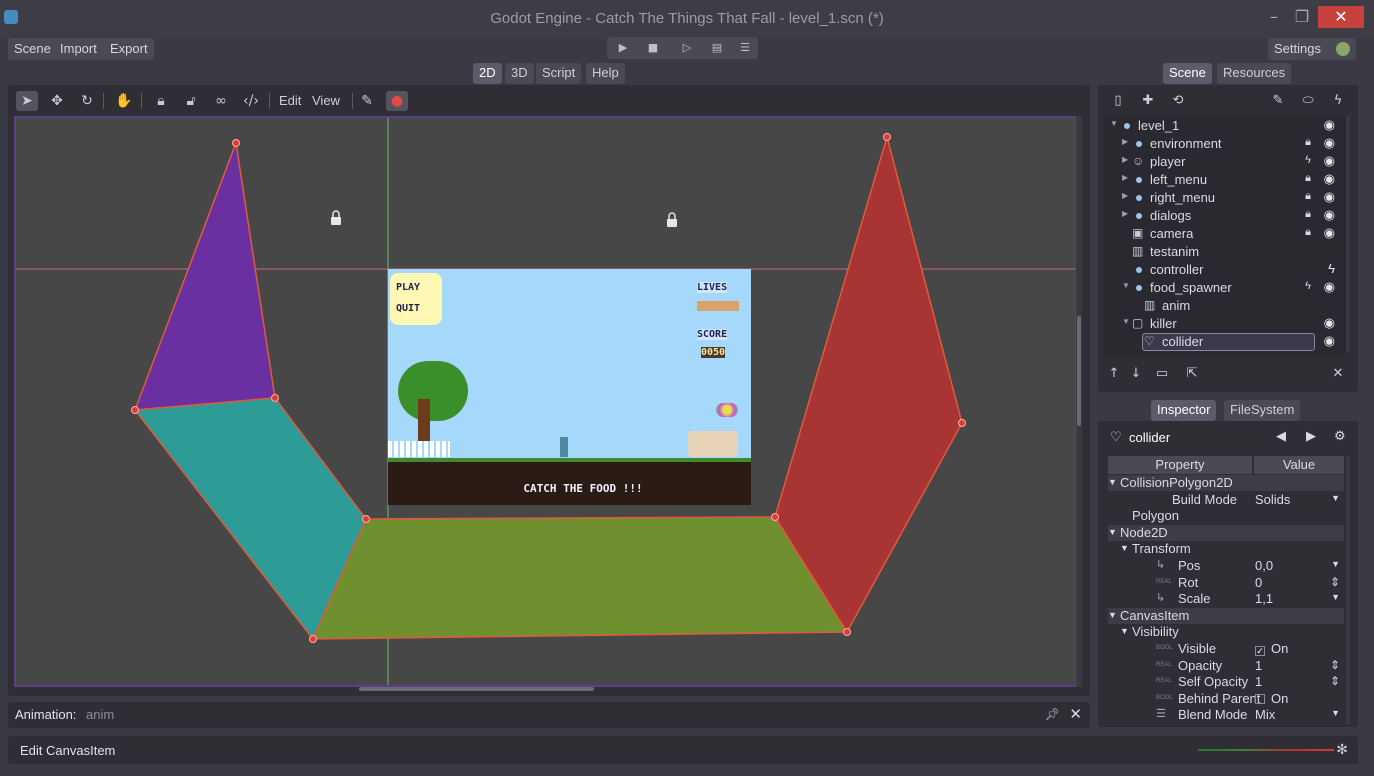 The image size is (1374, 776). Describe the element at coordinates (687, 48) in the screenshot. I see `play-scene-icon: ▷` at that location.